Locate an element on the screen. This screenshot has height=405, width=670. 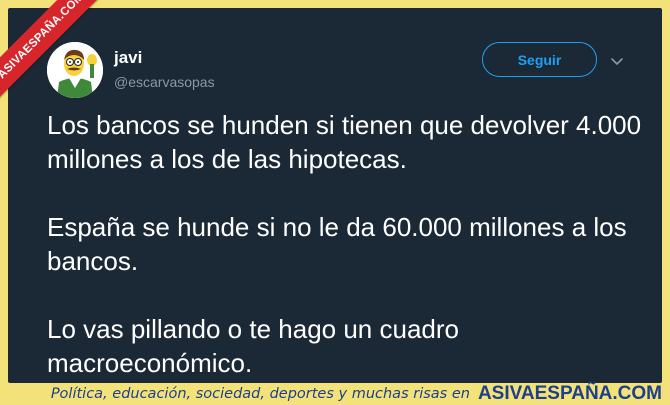
cartoon-character-avatar-icon is located at coordinates (75, 70).